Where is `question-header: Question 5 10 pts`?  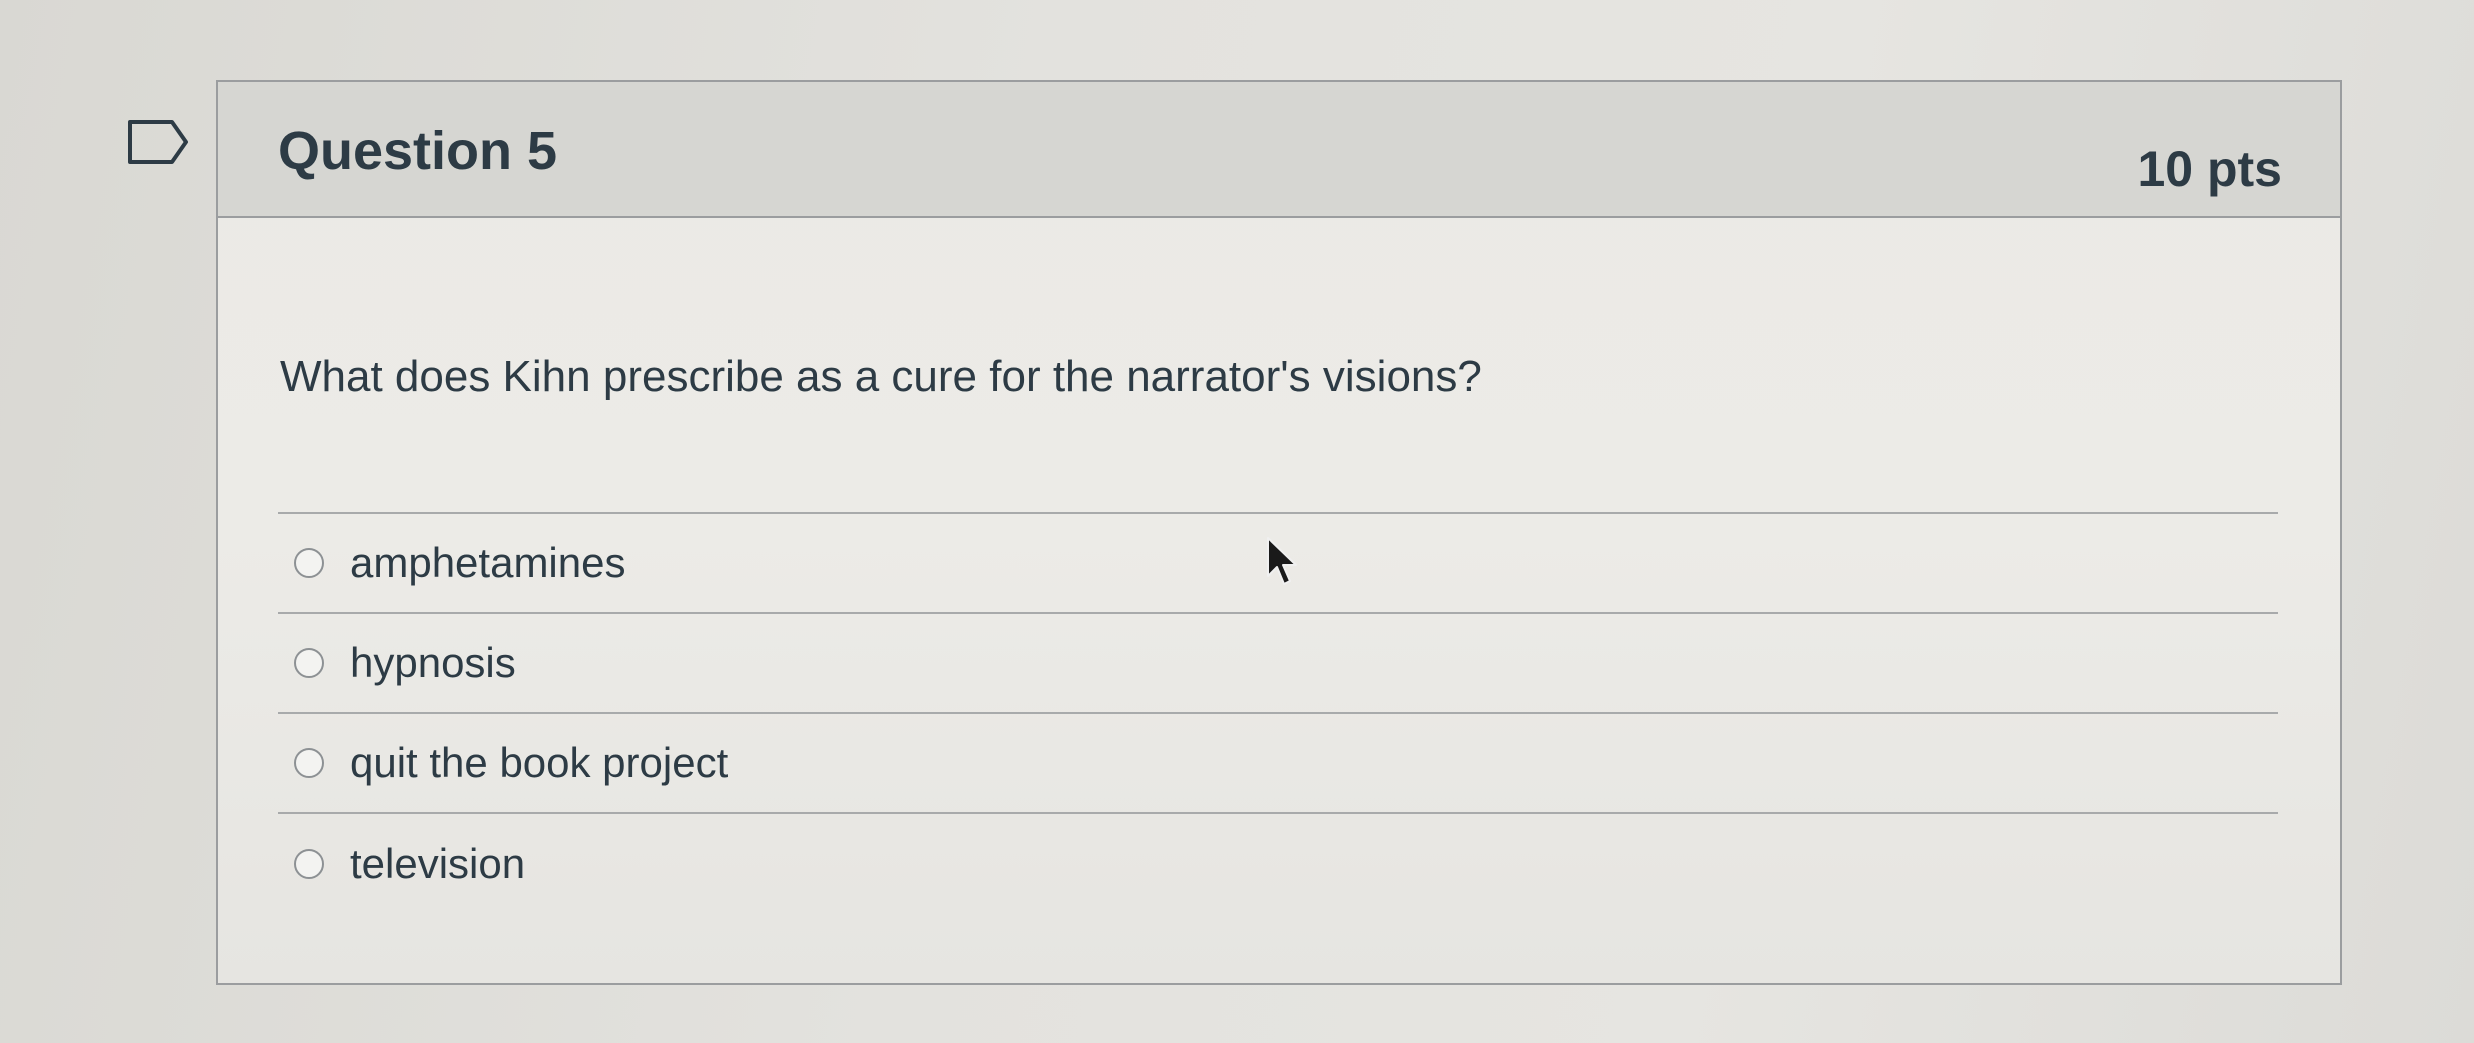
question-header: Question 5 10 pts is located at coordinates (1279, 150).